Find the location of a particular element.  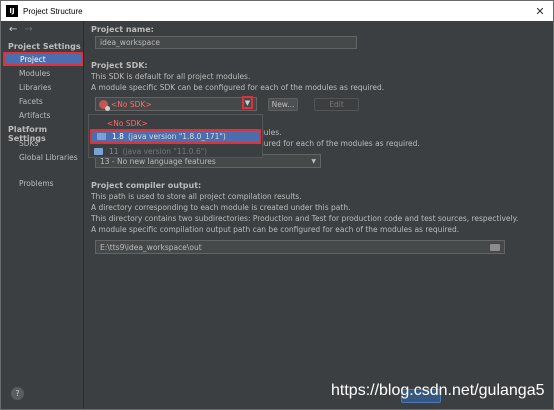

watermark: https://blog.csdn.net/gulanga5 is located at coordinates (438, 390).